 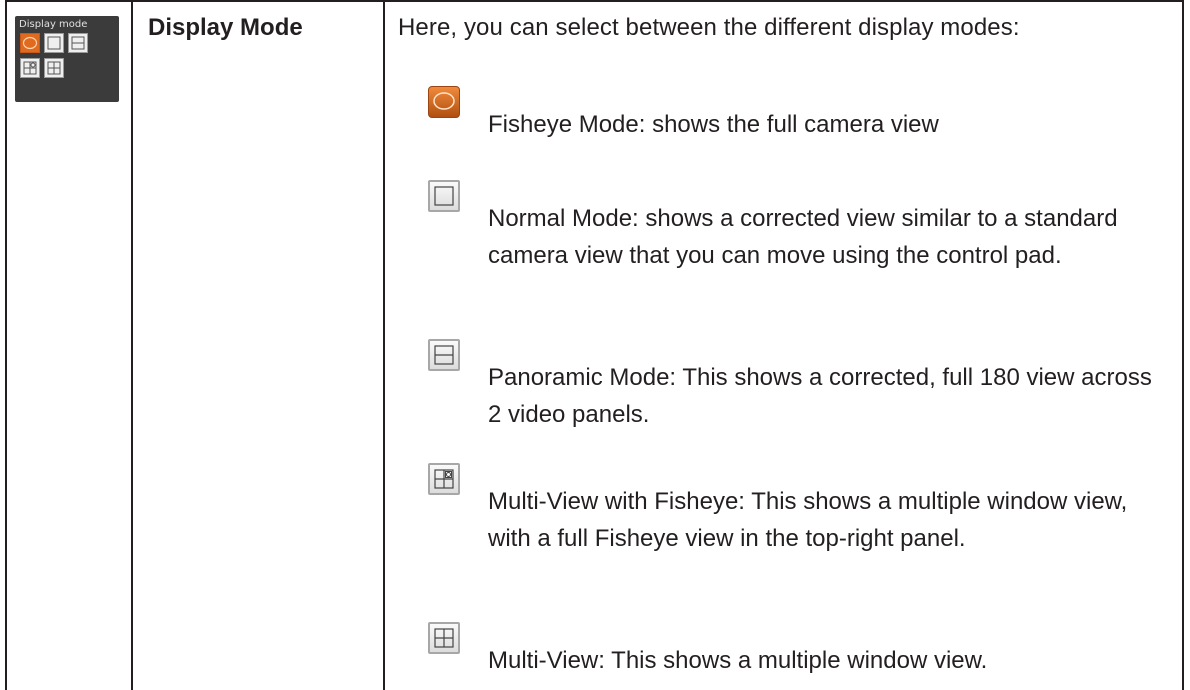 What do you see at coordinates (53, 24) in the screenshot?
I see `thumbnail-title: Display mode` at bounding box center [53, 24].